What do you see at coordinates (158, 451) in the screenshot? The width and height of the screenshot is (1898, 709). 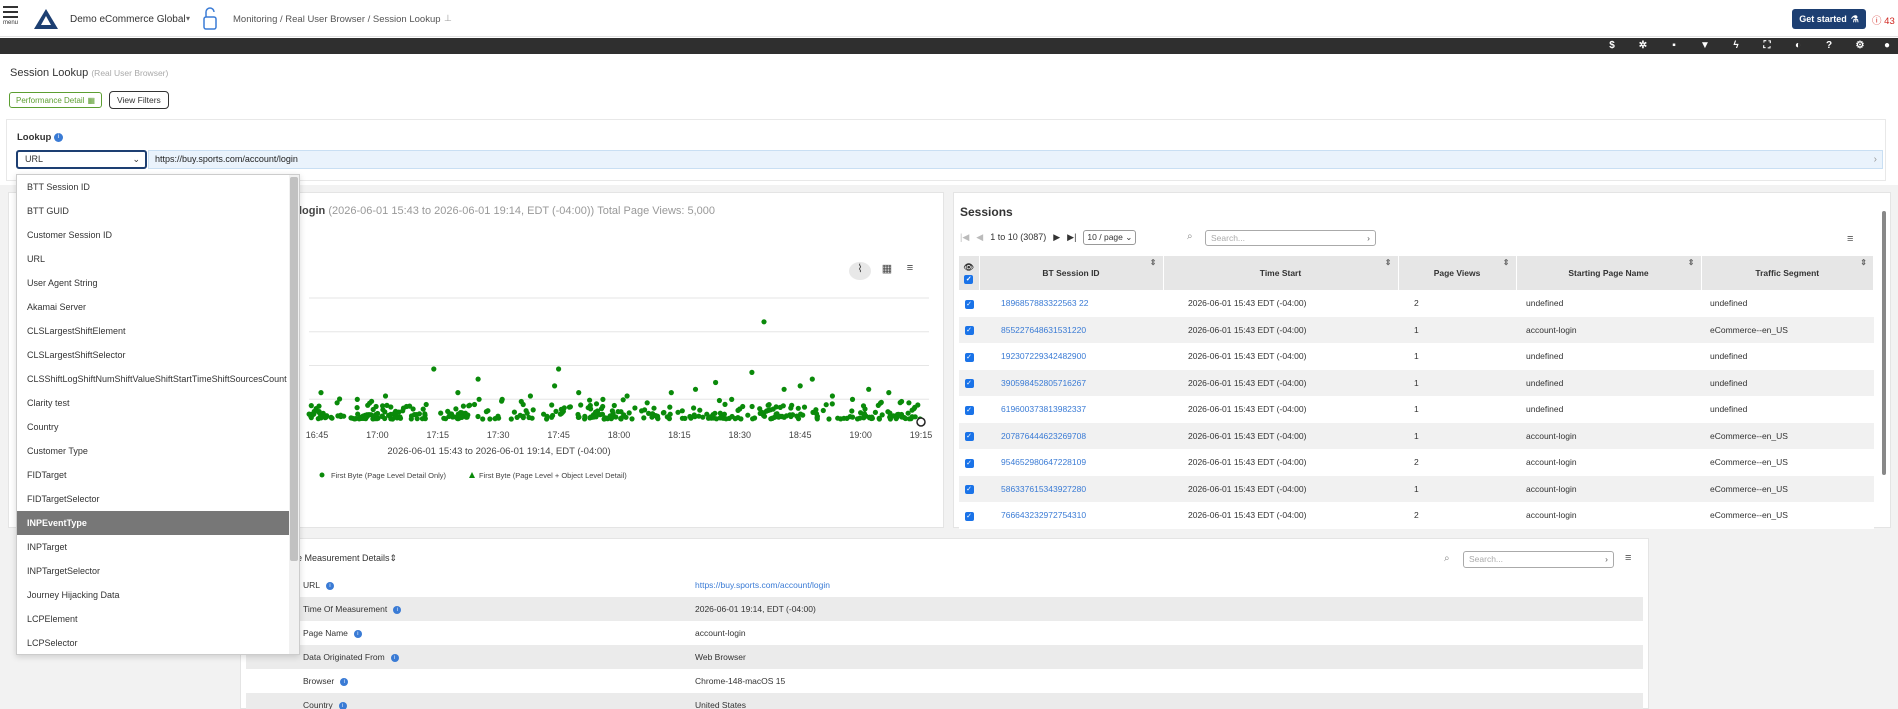 I see `dropdown-option: Customer Type` at bounding box center [158, 451].